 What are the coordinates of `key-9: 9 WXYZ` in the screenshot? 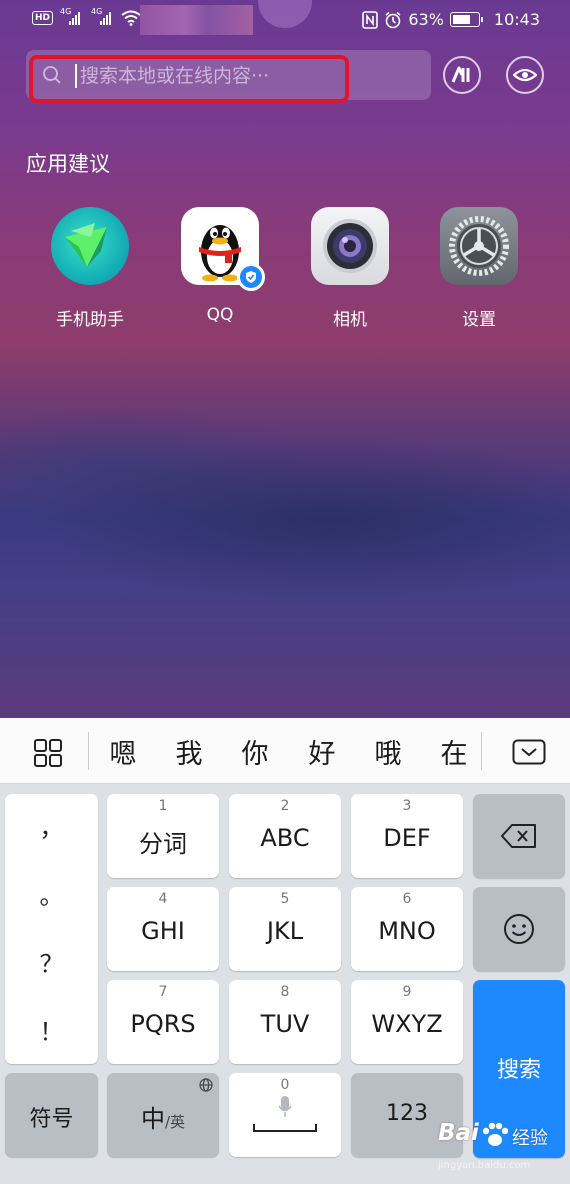 It's located at (407, 1022).